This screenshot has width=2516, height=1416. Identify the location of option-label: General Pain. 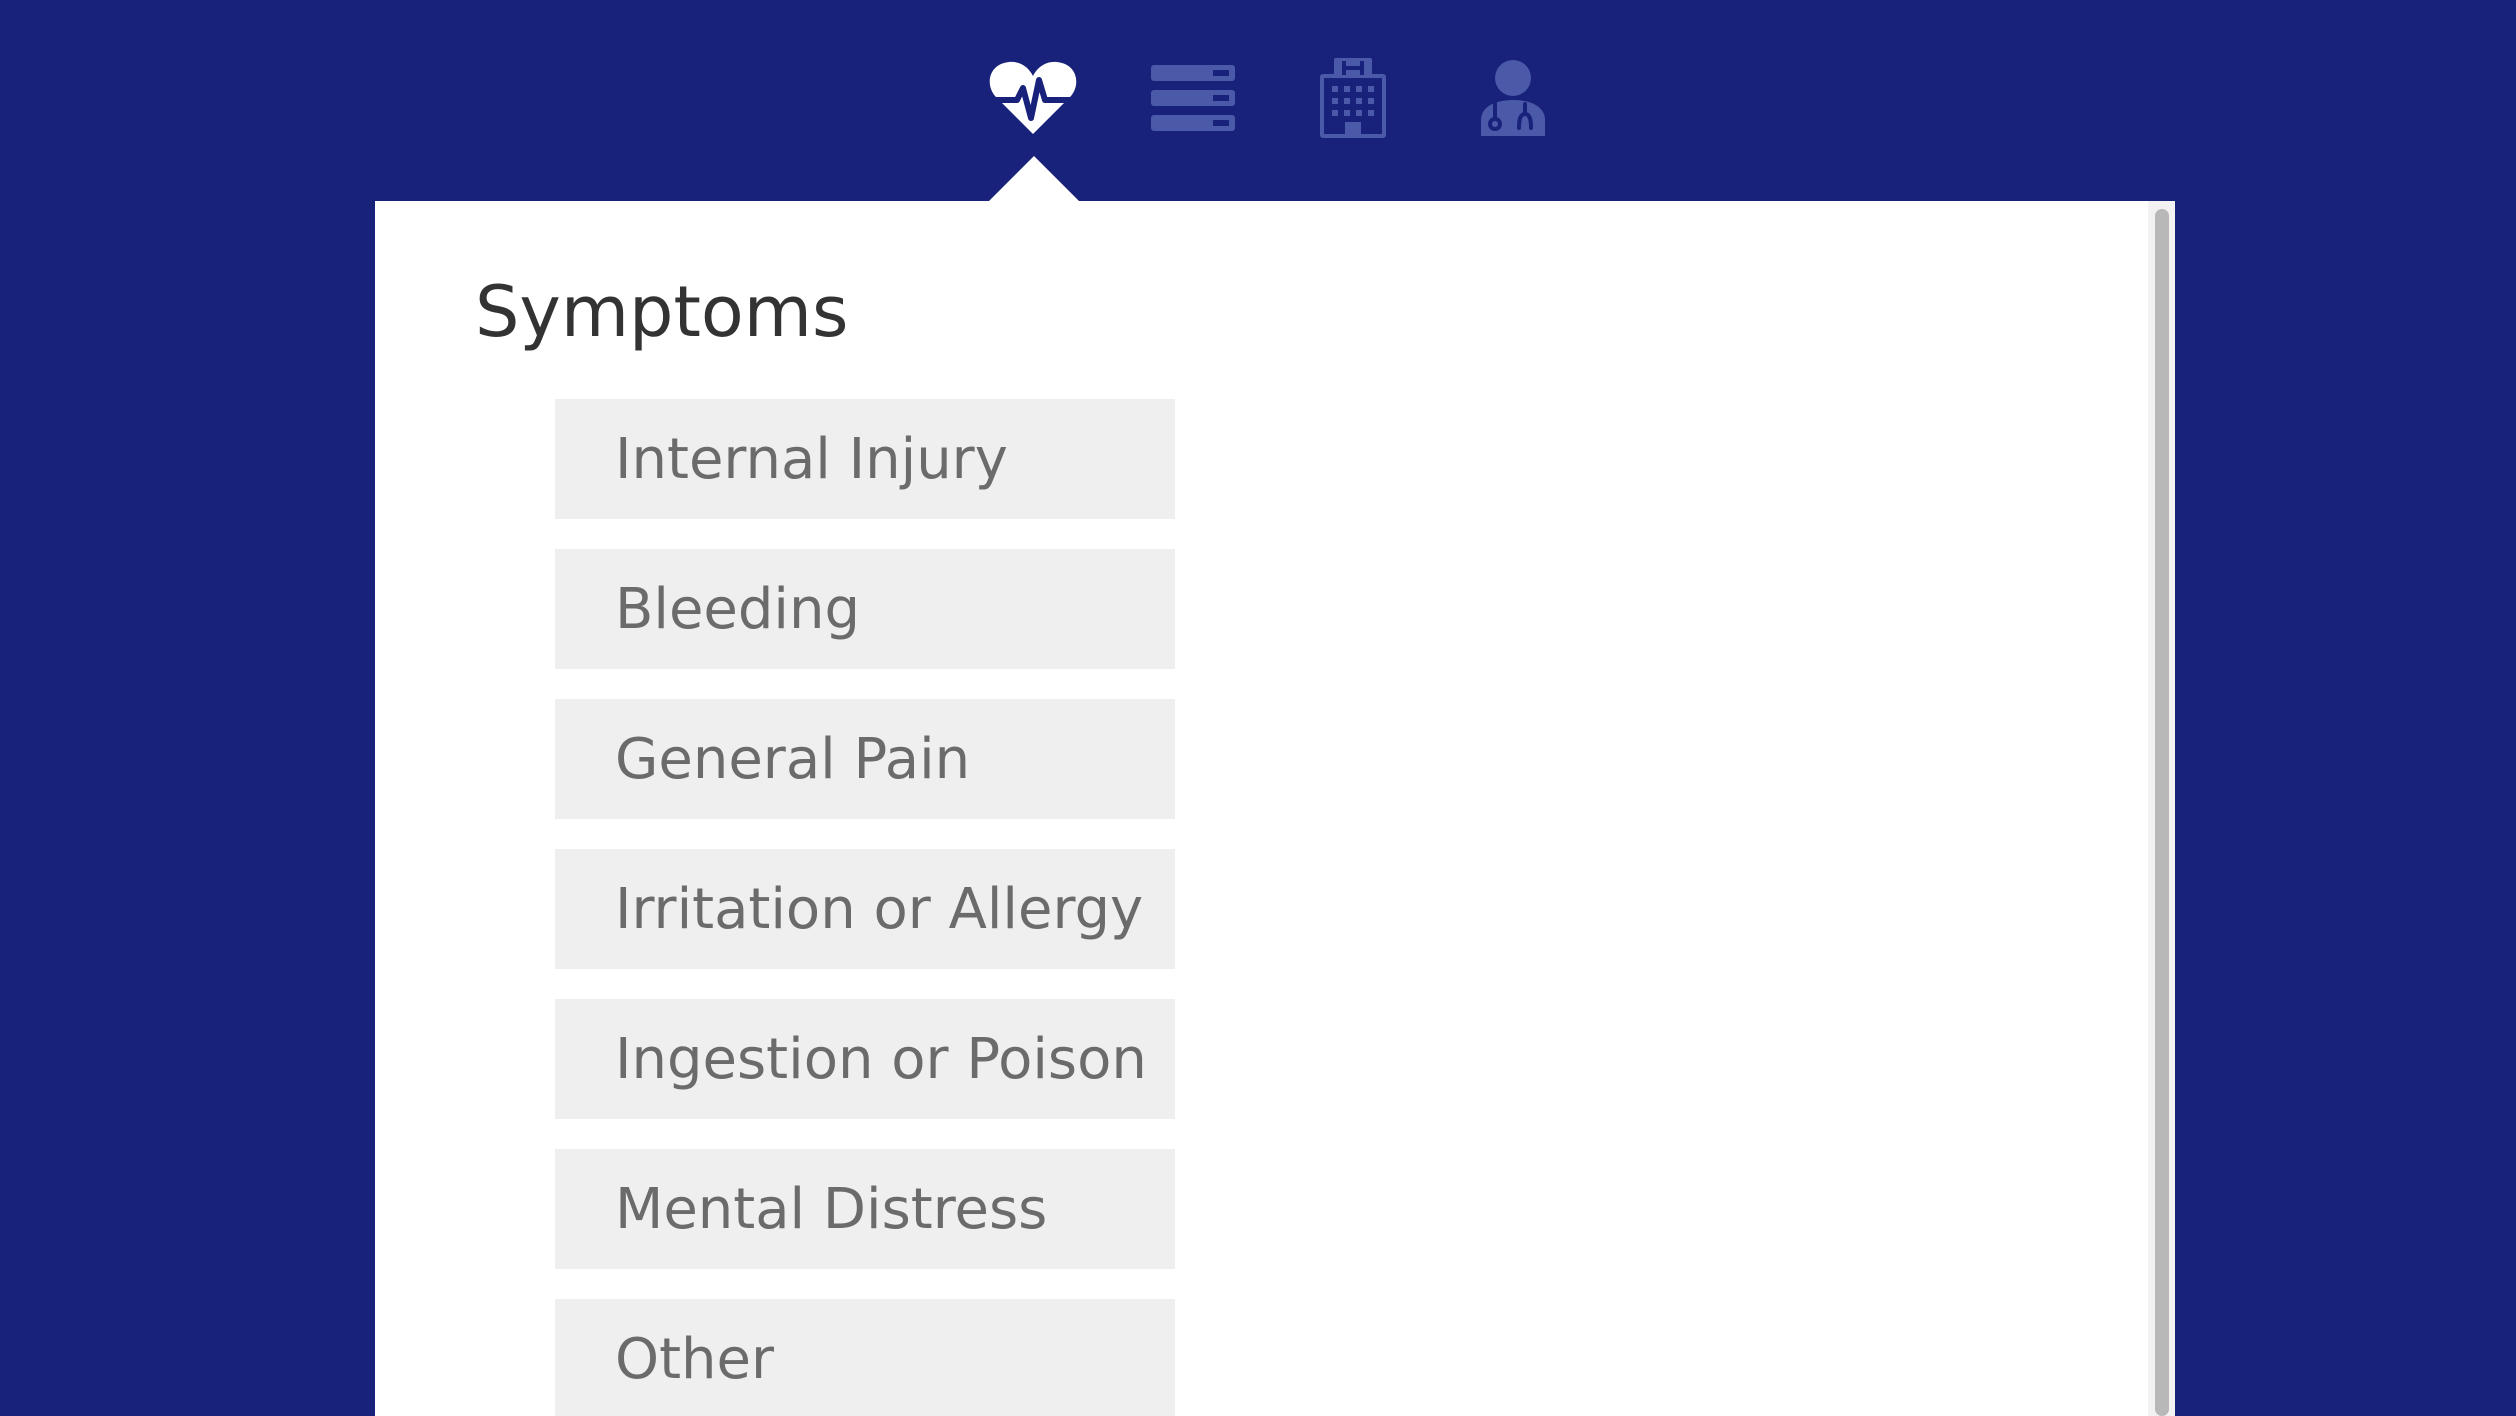
(793, 759).